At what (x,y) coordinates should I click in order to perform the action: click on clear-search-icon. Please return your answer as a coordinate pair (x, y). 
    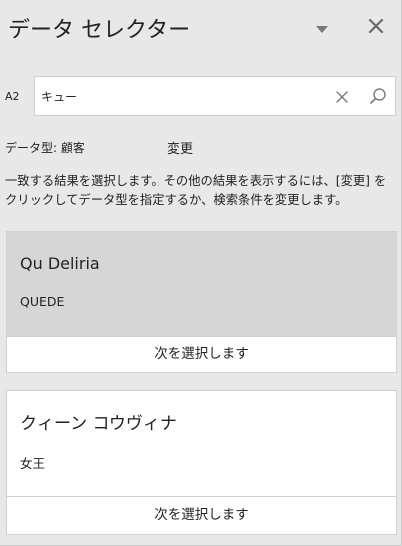
    Looking at the image, I should click on (342, 96).